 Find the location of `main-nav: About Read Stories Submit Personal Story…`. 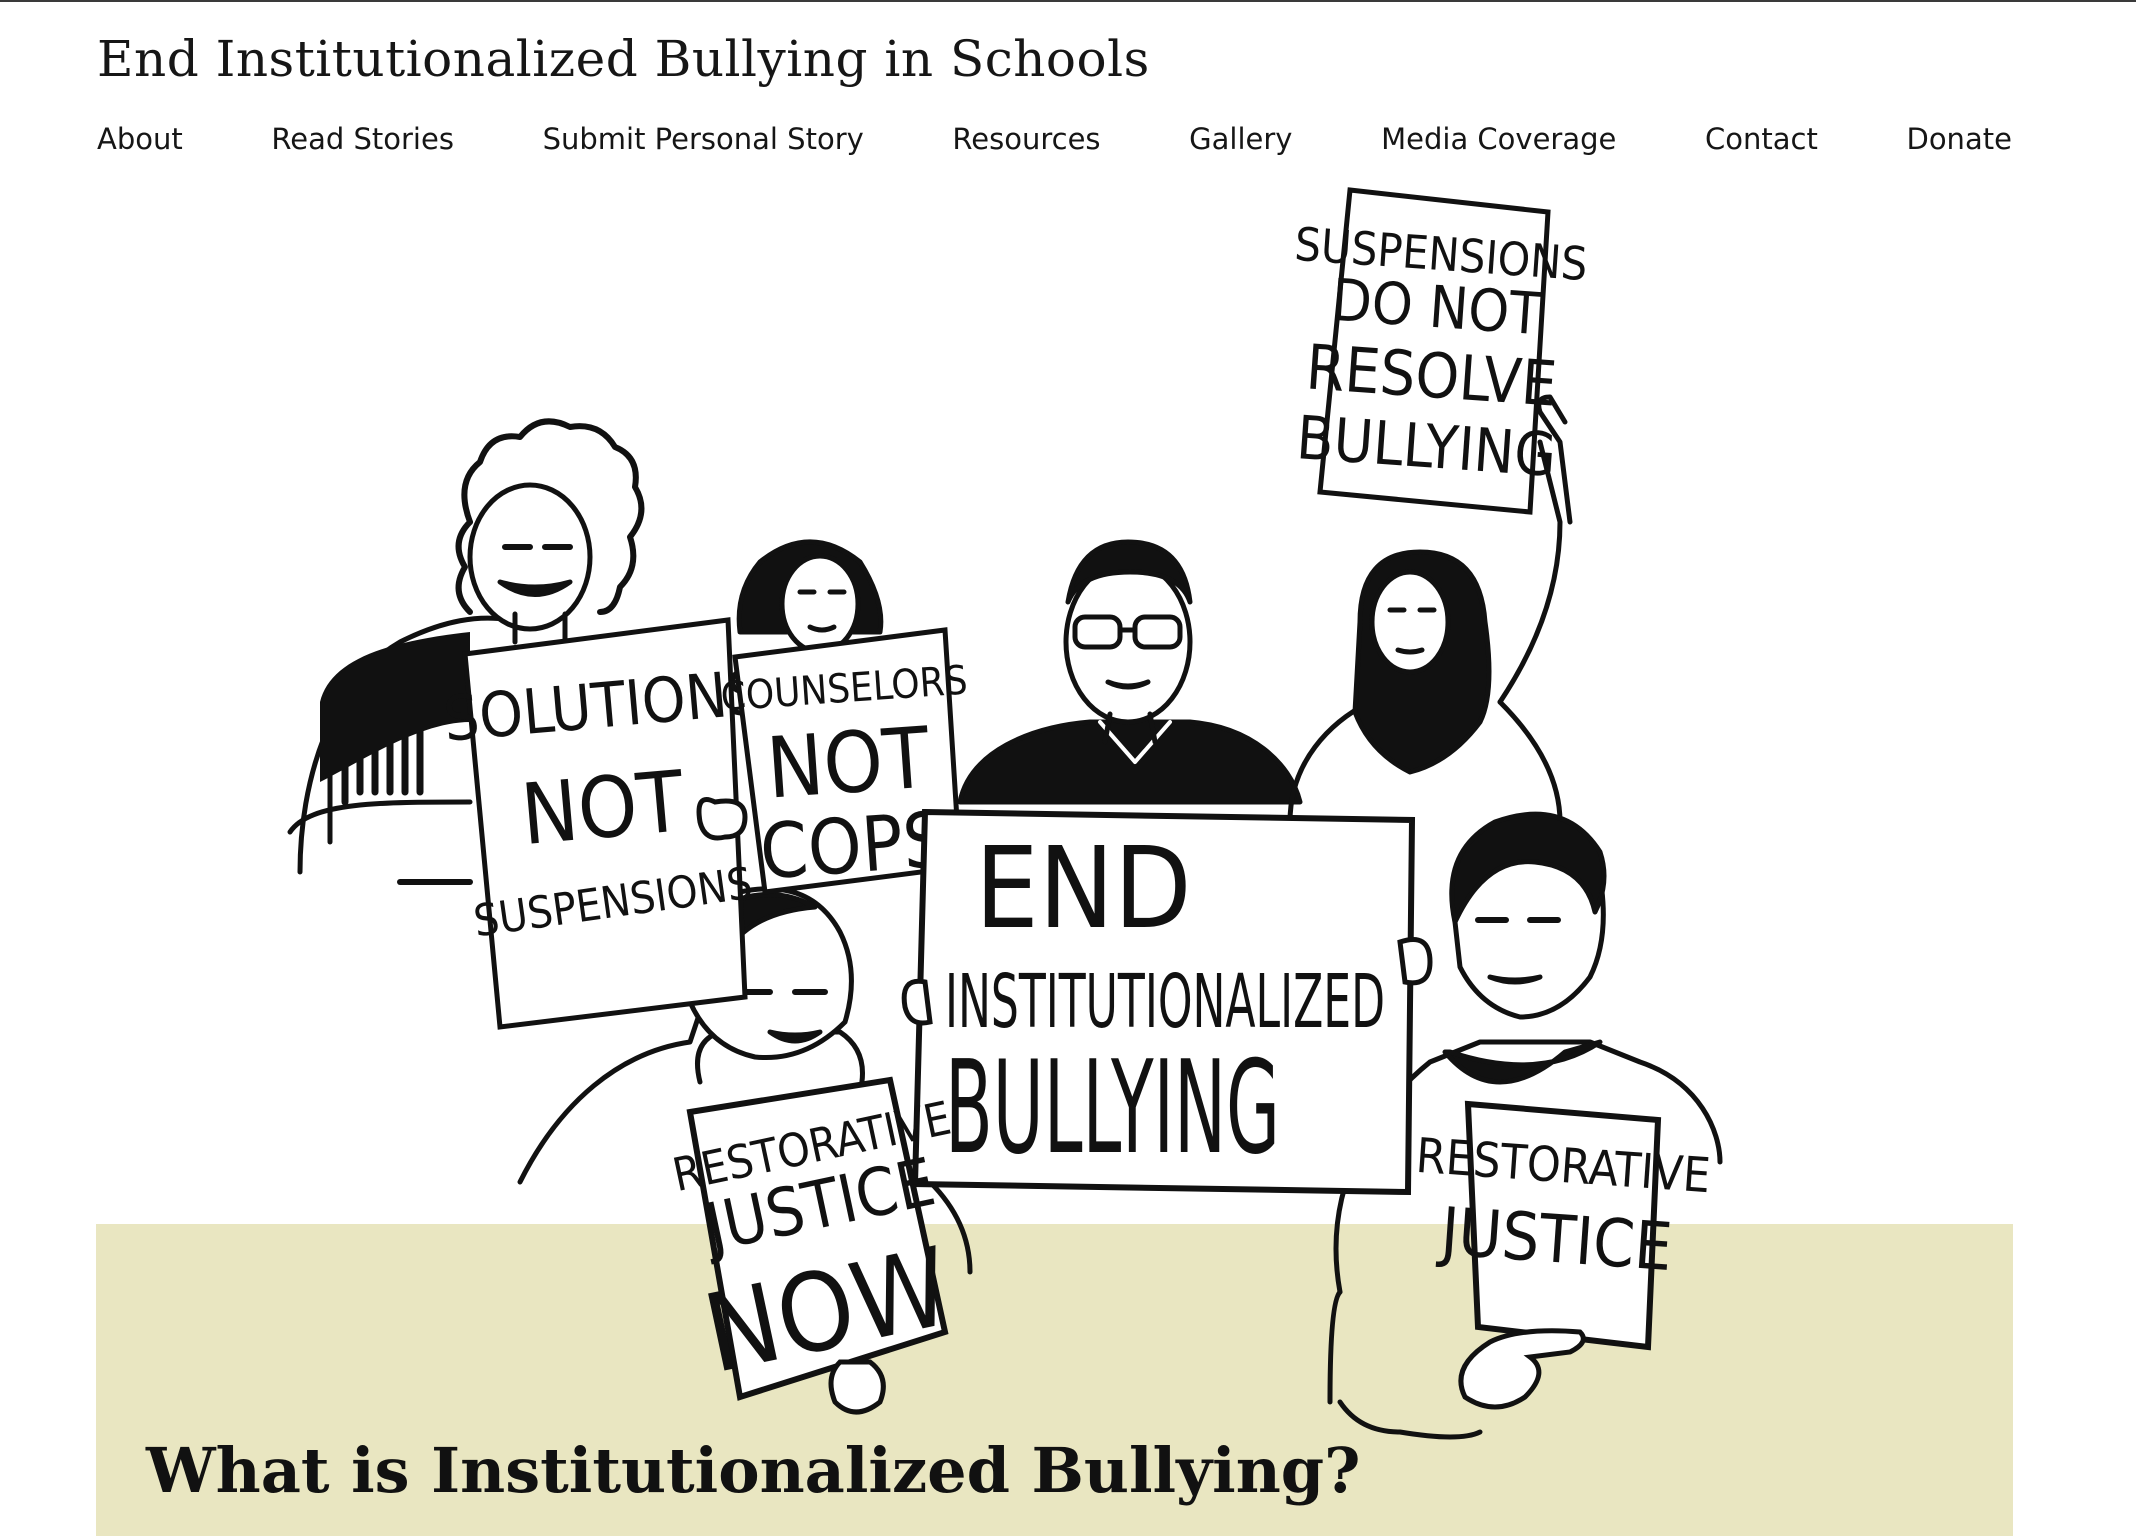

main-nav: About Read Stories Submit Personal Story… is located at coordinates (1054, 139).